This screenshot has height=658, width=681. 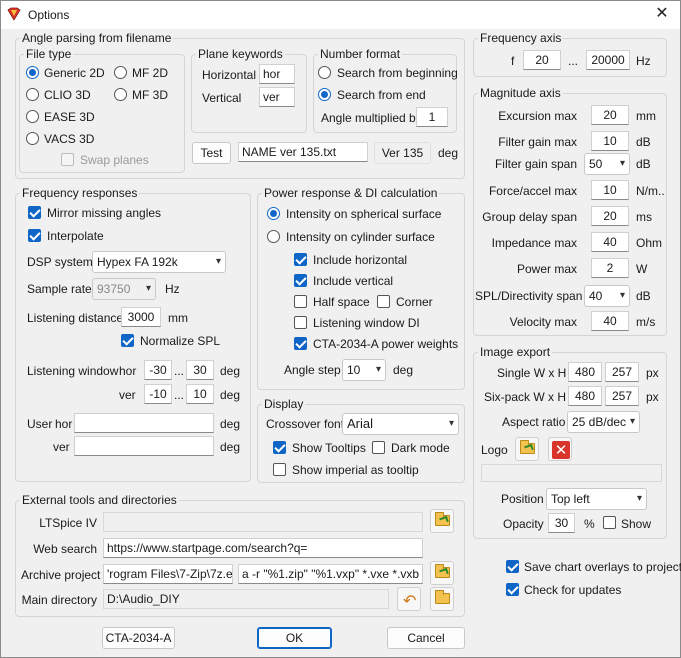 I want to click on logo-open-button, so click(x=527, y=449).